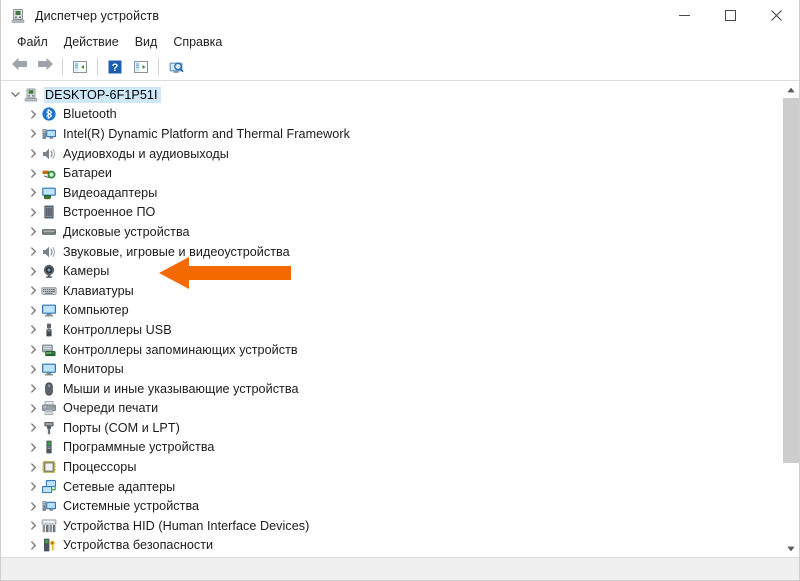 The width and height of the screenshot is (800, 581). Describe the element at coordinates (391, 556) in the screenshot. I see `tree-item-imaging-devices: Устройства обработки изображений` at that location.